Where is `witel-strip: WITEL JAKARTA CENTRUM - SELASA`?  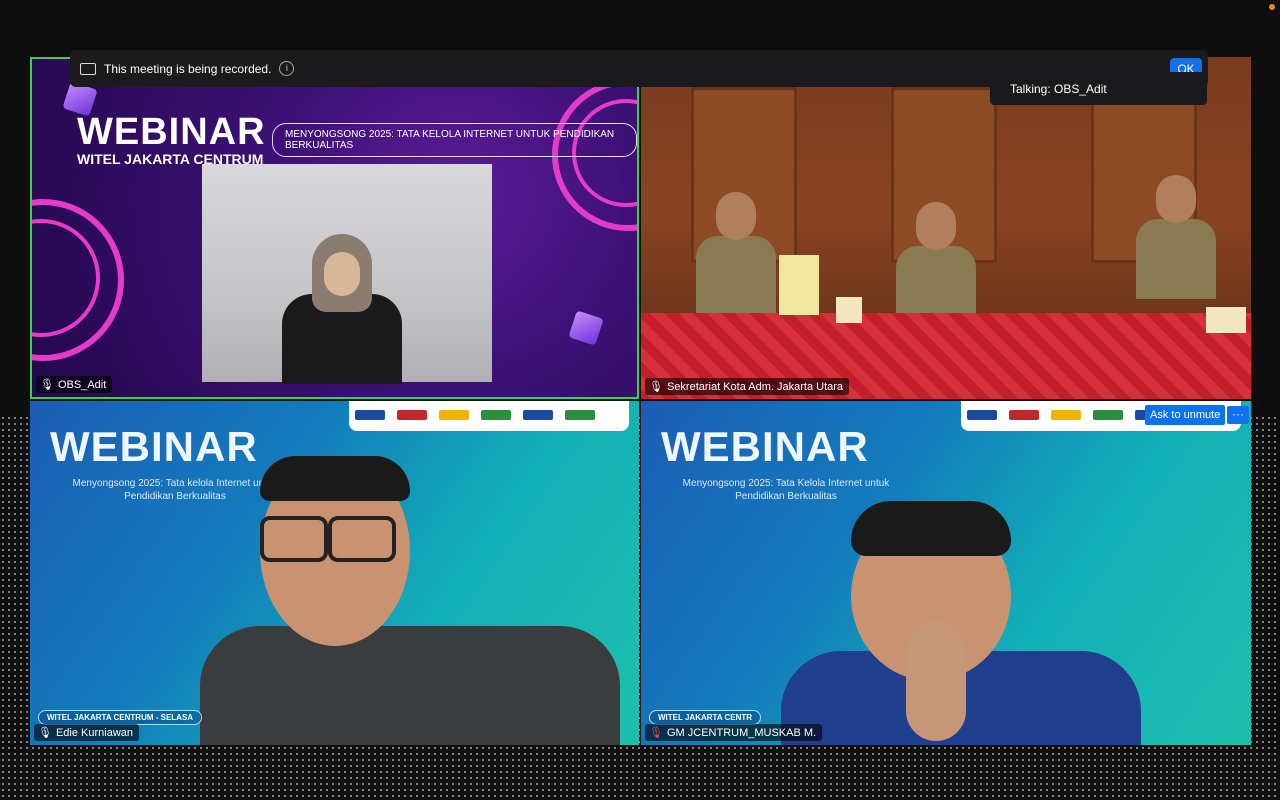
witel-strip: WITEL JAKARTA CENTRUM - SELASA is located at coordinates (120, 717).